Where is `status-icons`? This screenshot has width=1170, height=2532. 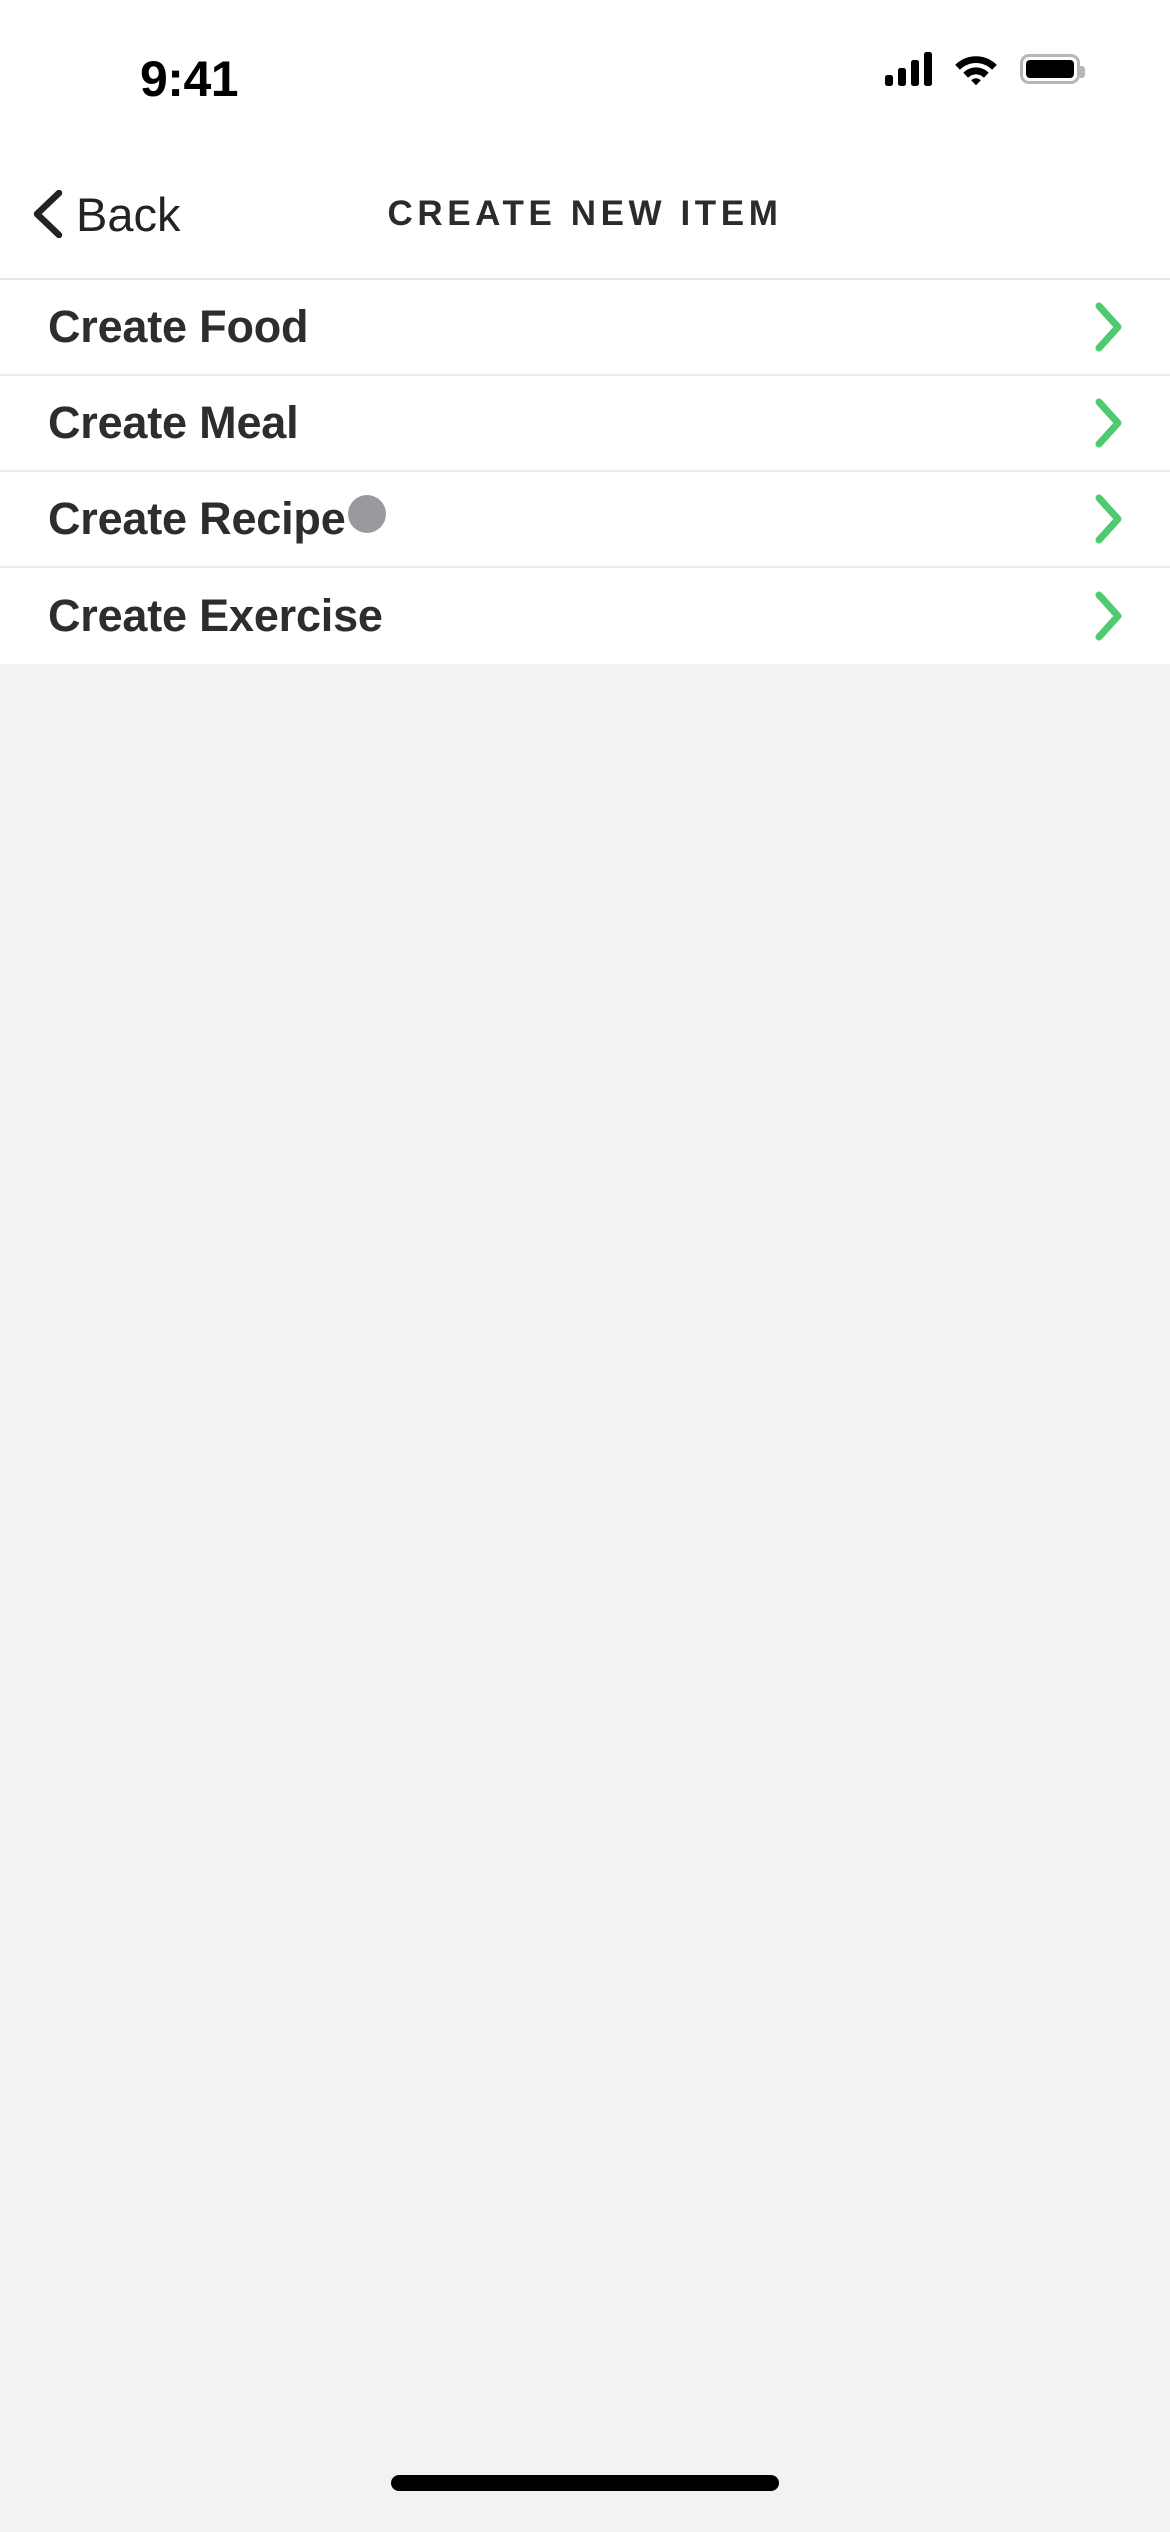 status-icons is located at coordinates (985, 69).